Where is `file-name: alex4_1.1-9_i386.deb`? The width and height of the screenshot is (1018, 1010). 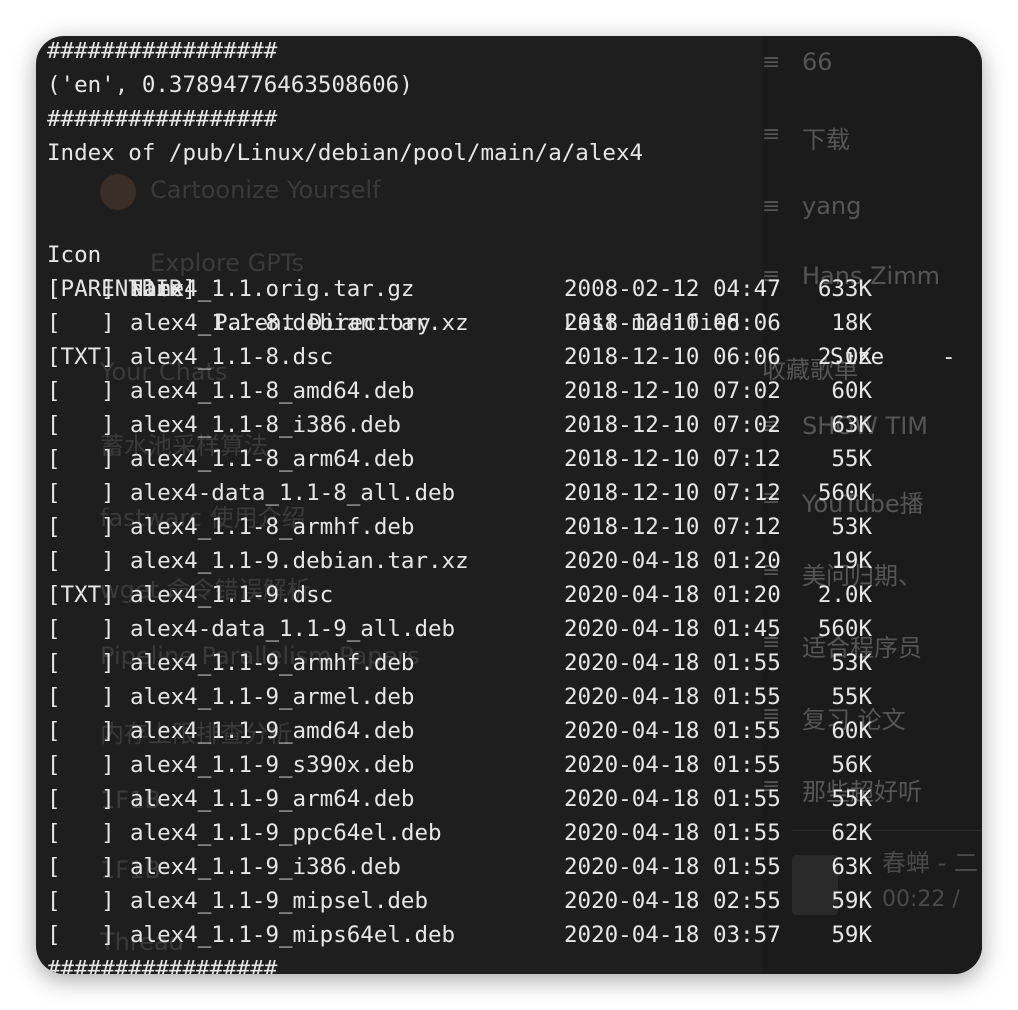
file-name: alex4_1.1-9_i386.deb is located at coordinates (265, 867).